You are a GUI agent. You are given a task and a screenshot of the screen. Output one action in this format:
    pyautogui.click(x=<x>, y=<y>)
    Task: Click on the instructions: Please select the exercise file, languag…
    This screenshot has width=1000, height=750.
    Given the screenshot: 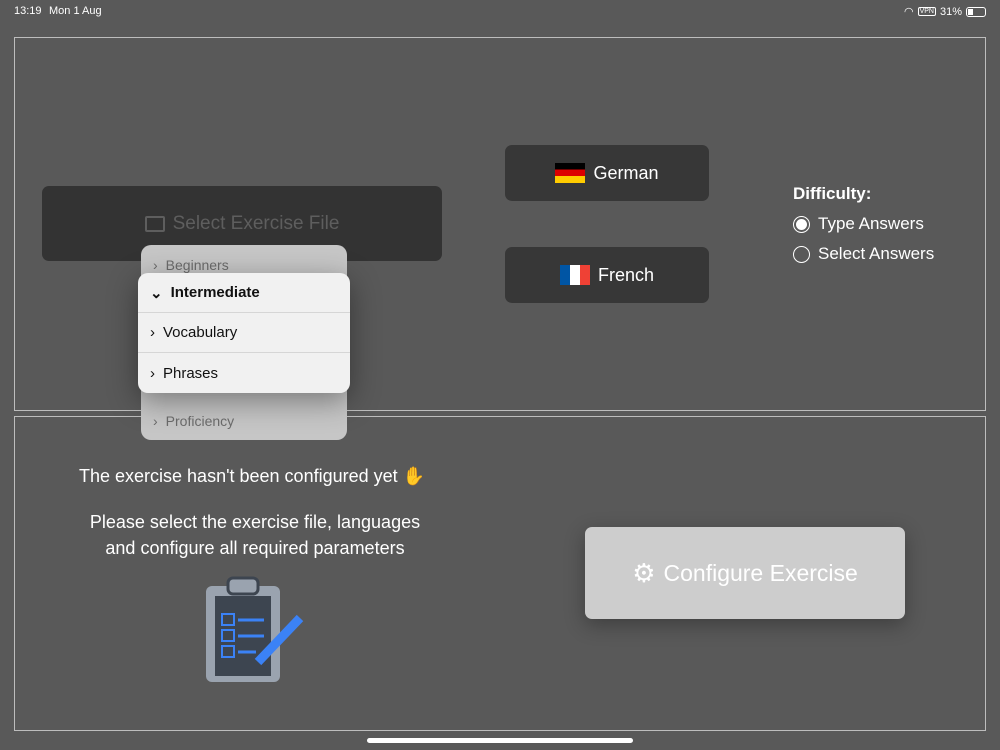 What is the action you would take?
    pyautogui.click(x=255, y=535)
    